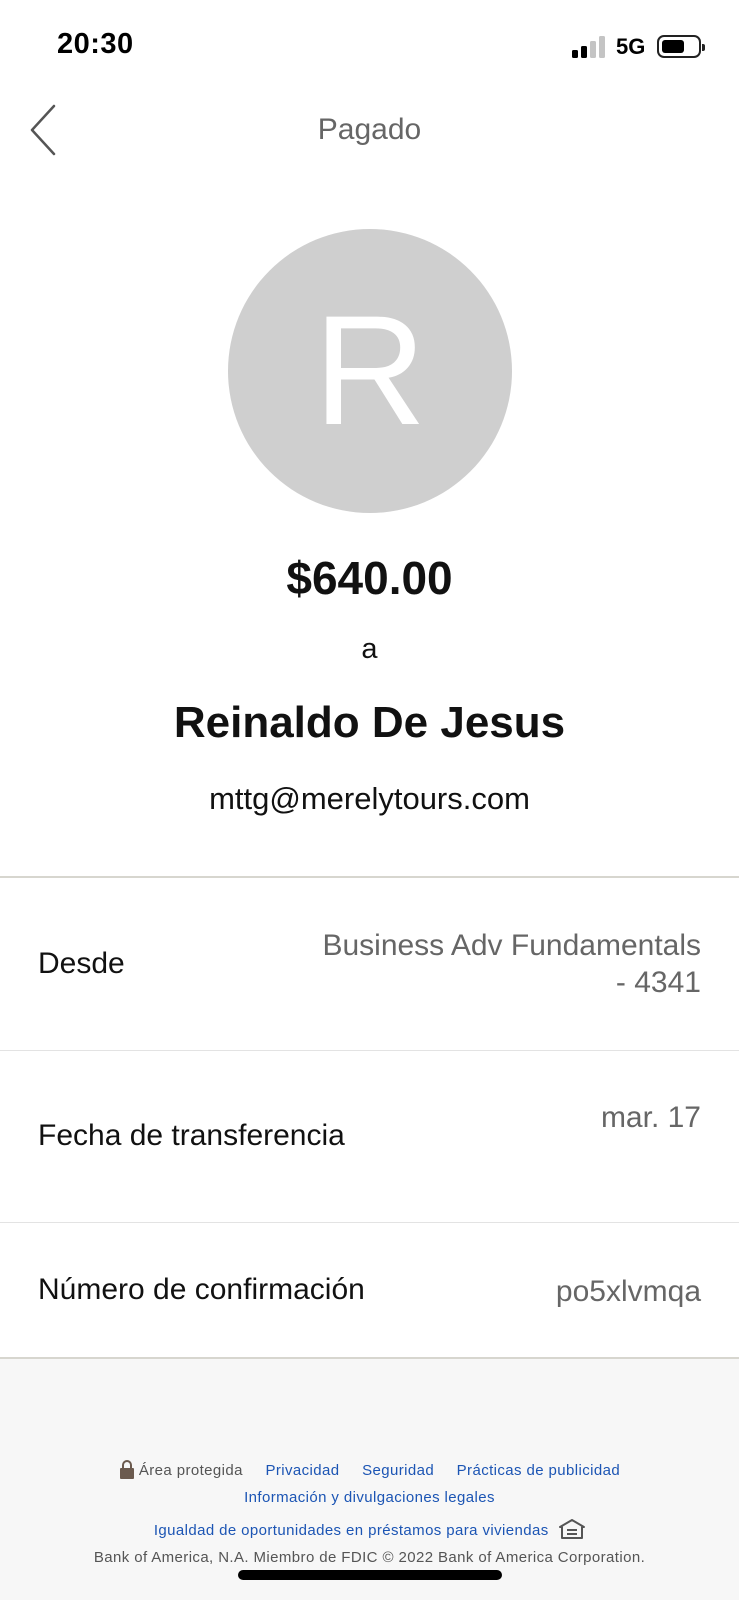 The image size is (739, 1600). I want to click on date-value: mar. 17, so click(650, 1117).